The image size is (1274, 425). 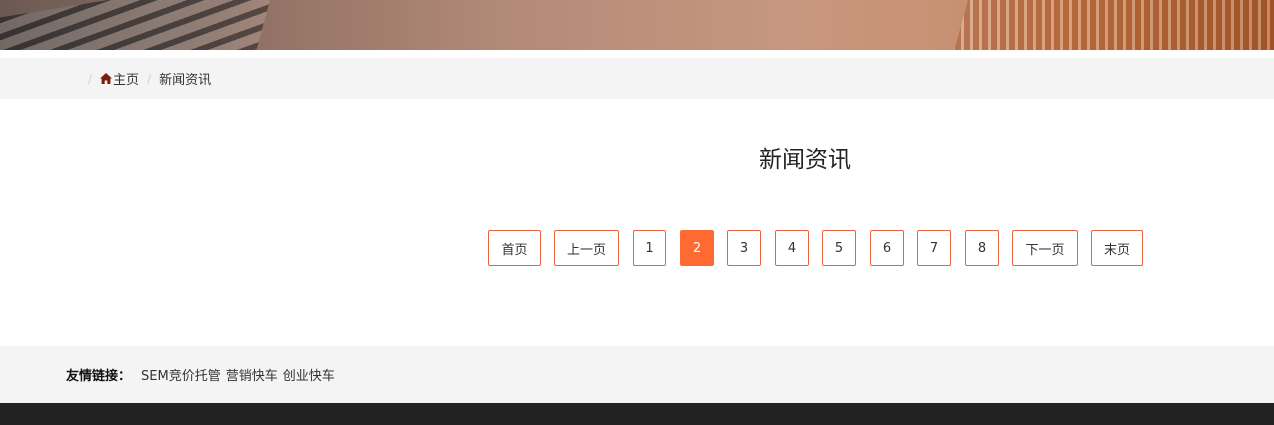 I want to click on pagination-next-button: 下一页, so click(x=1045, y=248).